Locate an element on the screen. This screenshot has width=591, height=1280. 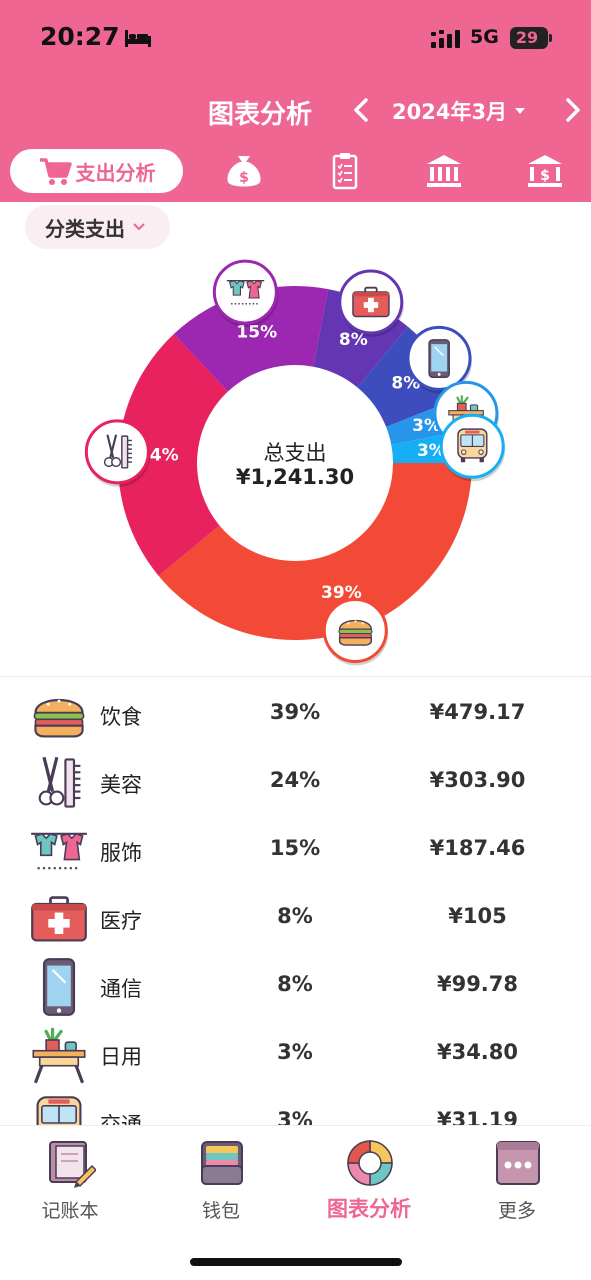
nav-notebook: 记账本 is located at coordinates (70, 1186).